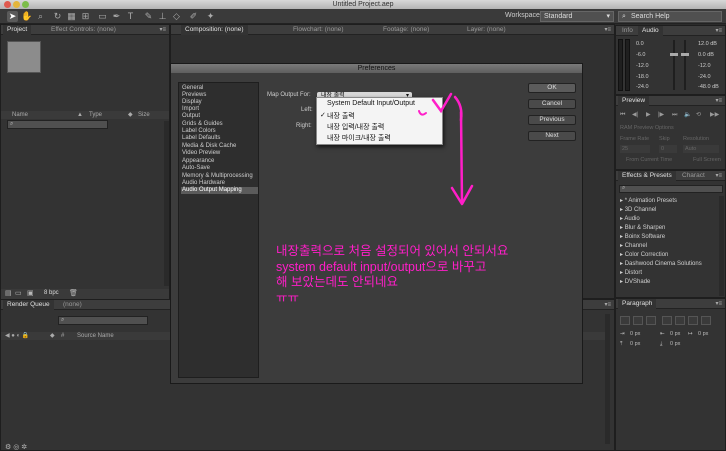 Image resolution: width=726 pixels, height=451 pixels. What do you see at coordinates (392, 251) in the screenshot?
I see `annotation-line: 내장출력으로 처음 설정되어 있어서 안되서요` at bounding box center [392, 251].